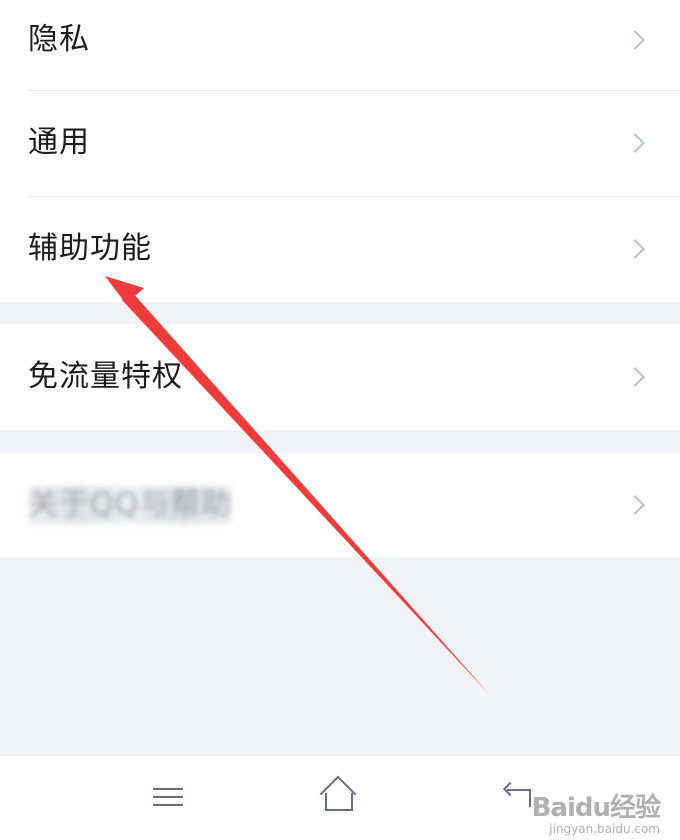 Image resolution: width=680 pixels, height=840 pixels. Describe the element at coordinates (340, 249) in the screenshot. I see `menu-item-accessibility: 辅助功能` at that location.